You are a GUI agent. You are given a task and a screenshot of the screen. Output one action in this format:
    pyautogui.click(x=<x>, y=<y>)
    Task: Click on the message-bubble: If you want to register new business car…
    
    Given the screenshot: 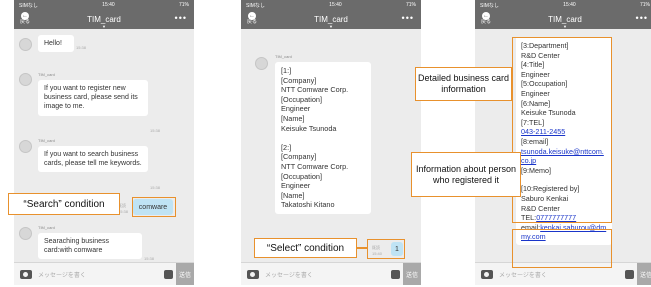 What is the action you would take?
    pyautogui.click(x=93, y=98)
    